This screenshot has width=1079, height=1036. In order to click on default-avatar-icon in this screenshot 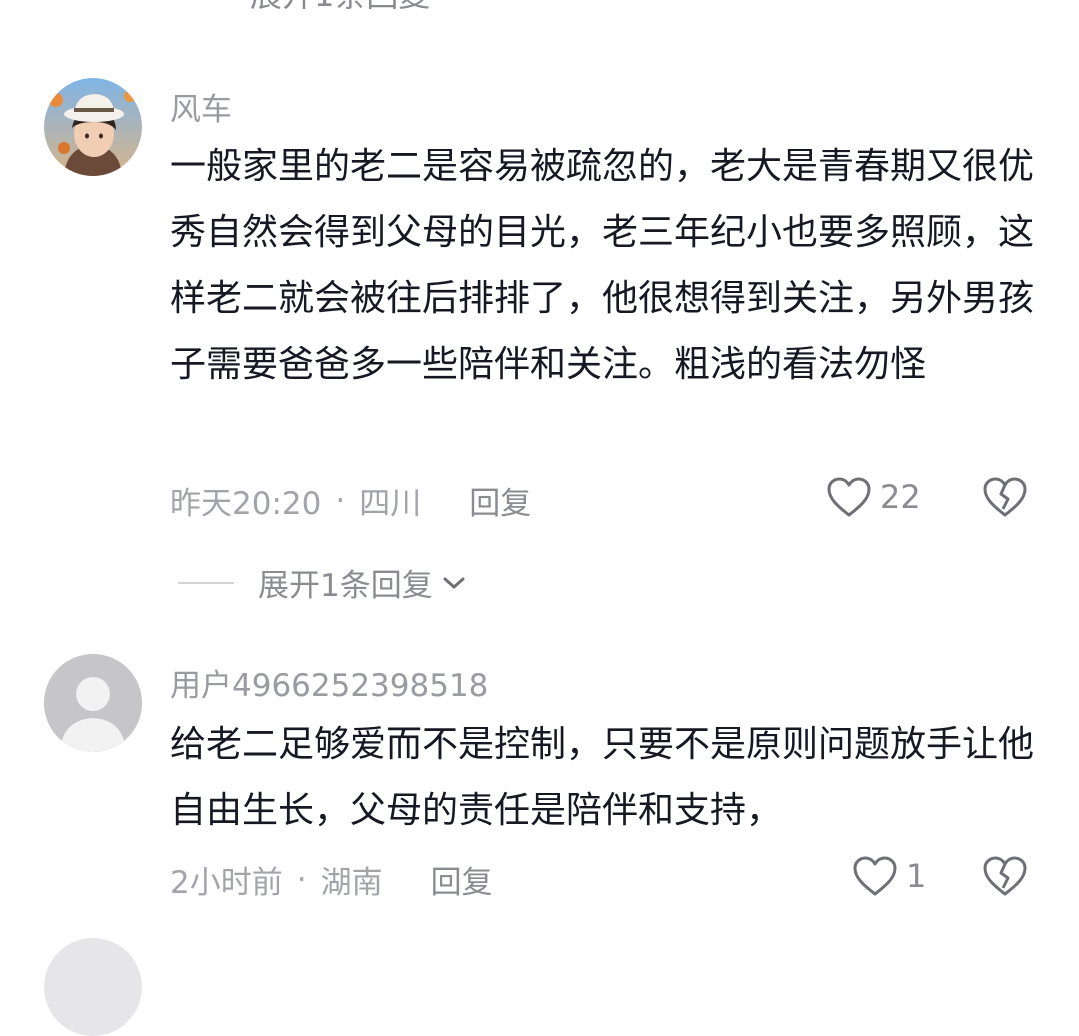, I will do `click(93, 703)`.